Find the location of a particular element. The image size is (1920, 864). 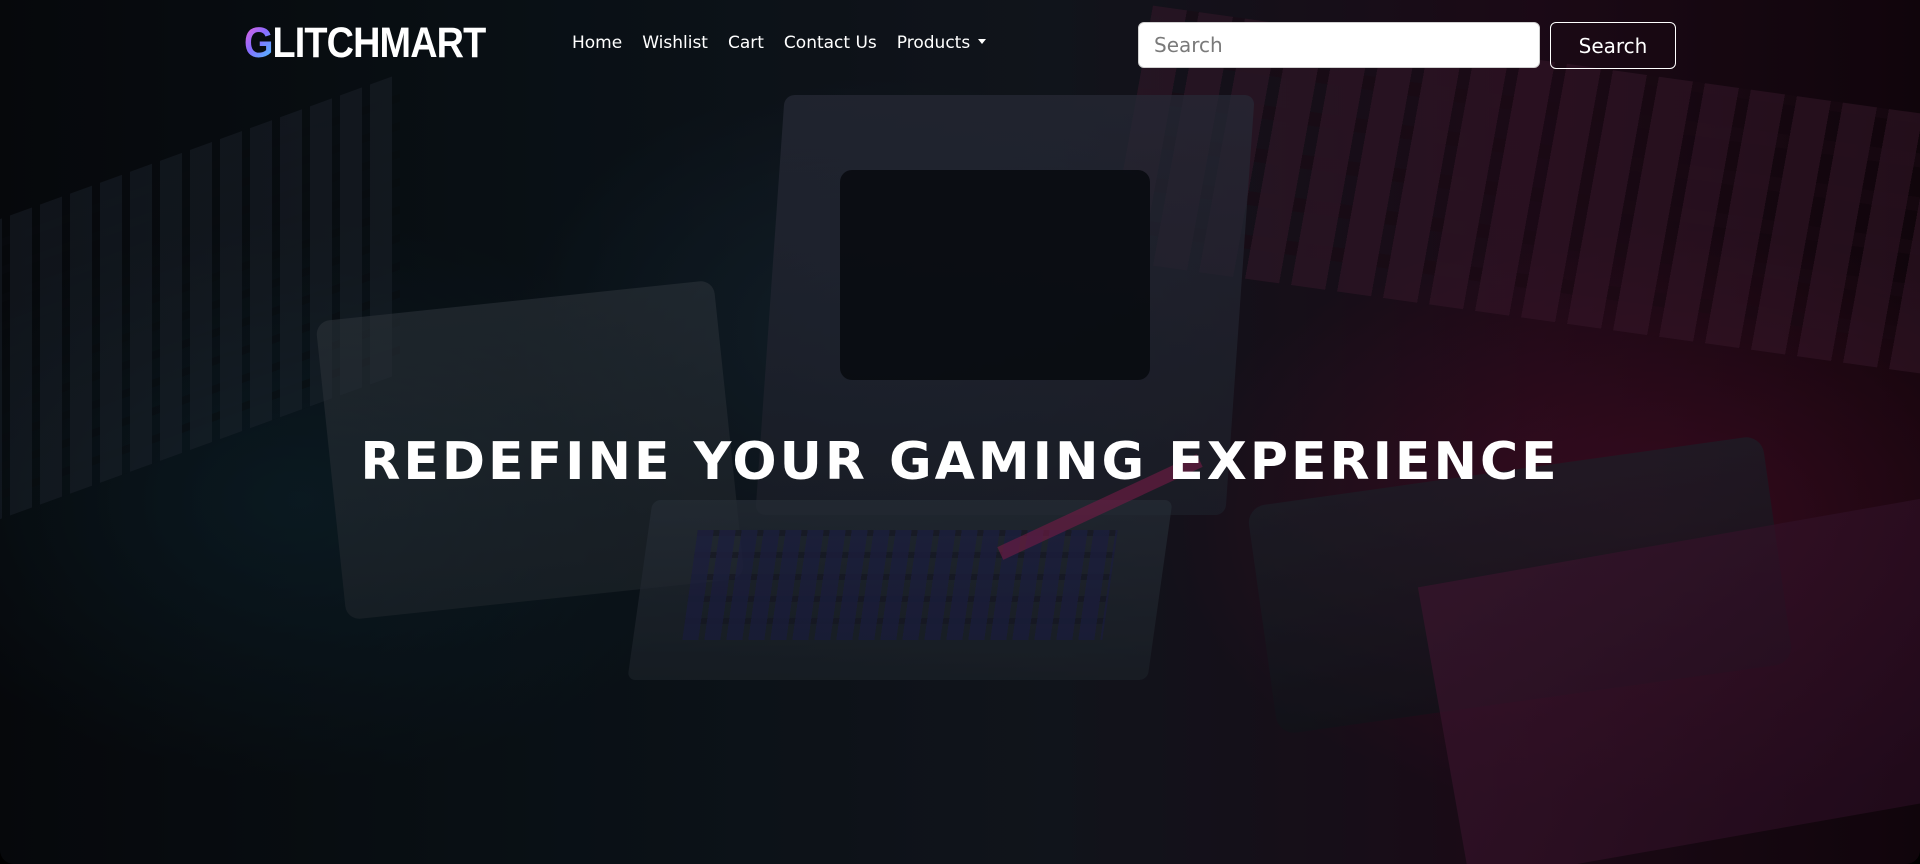

nav-link-wishlist: Wishlist is located at coordinates (675, 43).